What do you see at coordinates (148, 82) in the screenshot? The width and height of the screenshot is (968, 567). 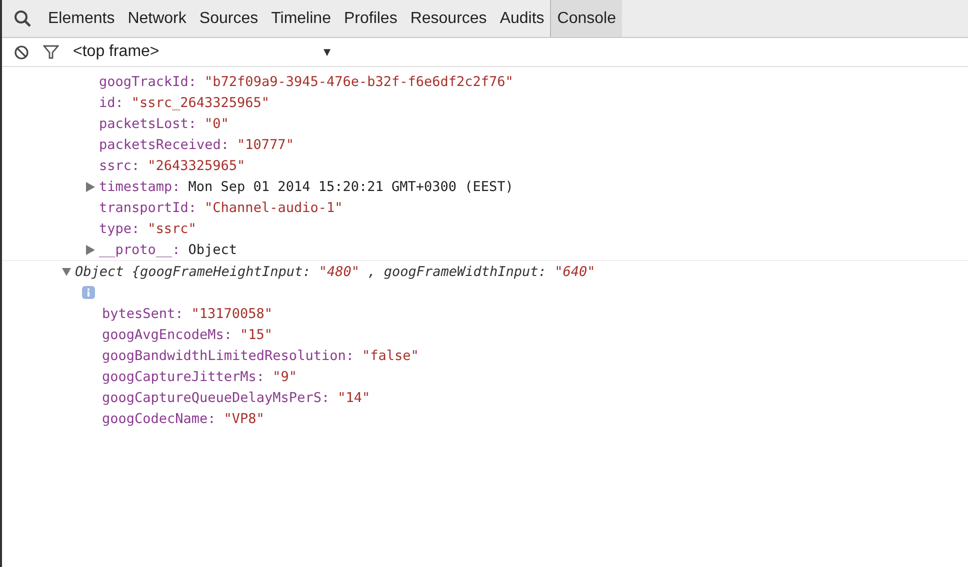 I see `property-key: googTrackId:` at bounding box center [148, 82].